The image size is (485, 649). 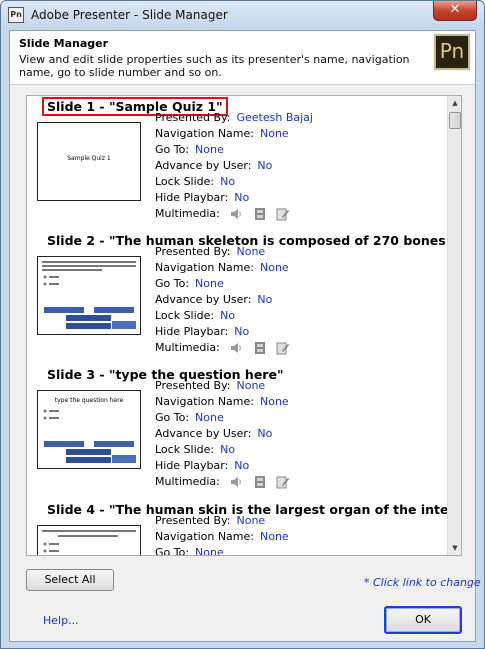 I want to click on presenter-logo-icon: Pn, so click(x=452, y=52).